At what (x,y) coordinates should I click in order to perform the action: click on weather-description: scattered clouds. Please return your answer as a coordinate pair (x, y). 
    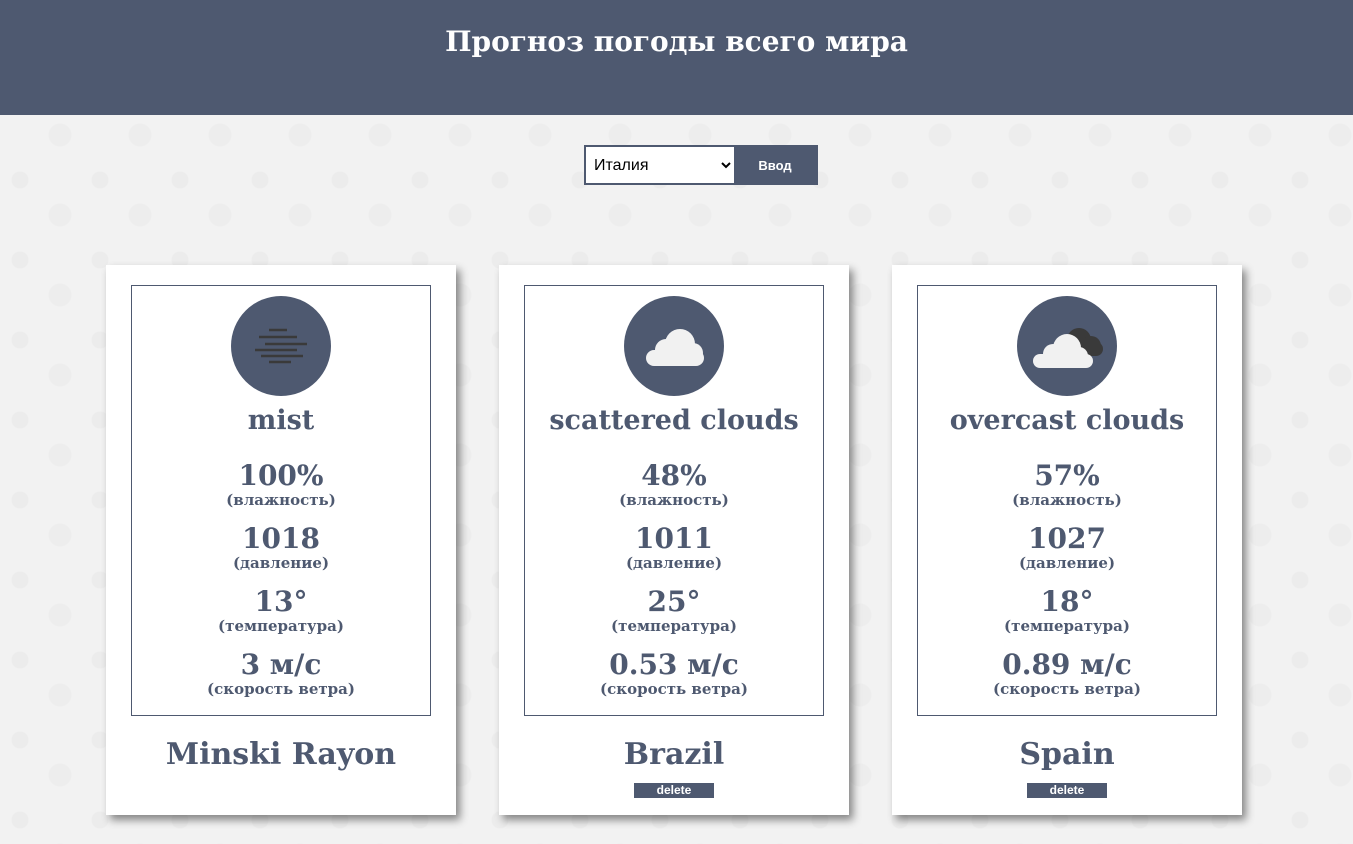
    Looking at the image, I should click on (674, 420).